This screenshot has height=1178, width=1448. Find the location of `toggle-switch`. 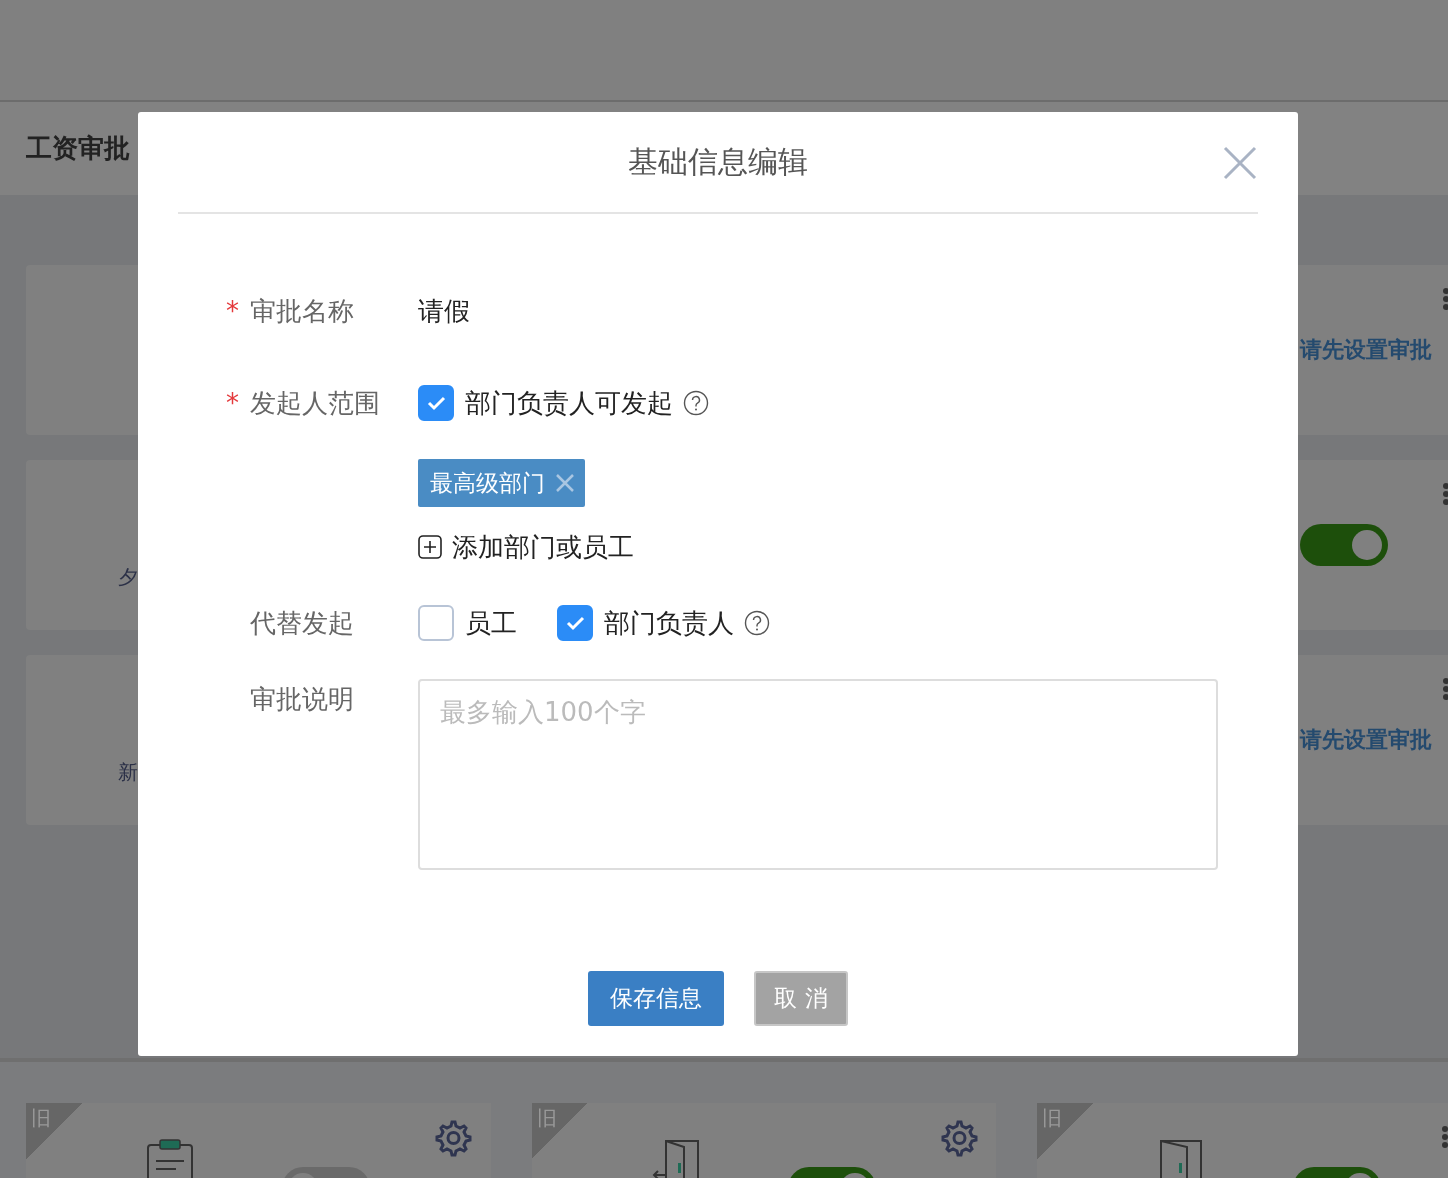

toggle-switch is located at coordinates (1344, 545).